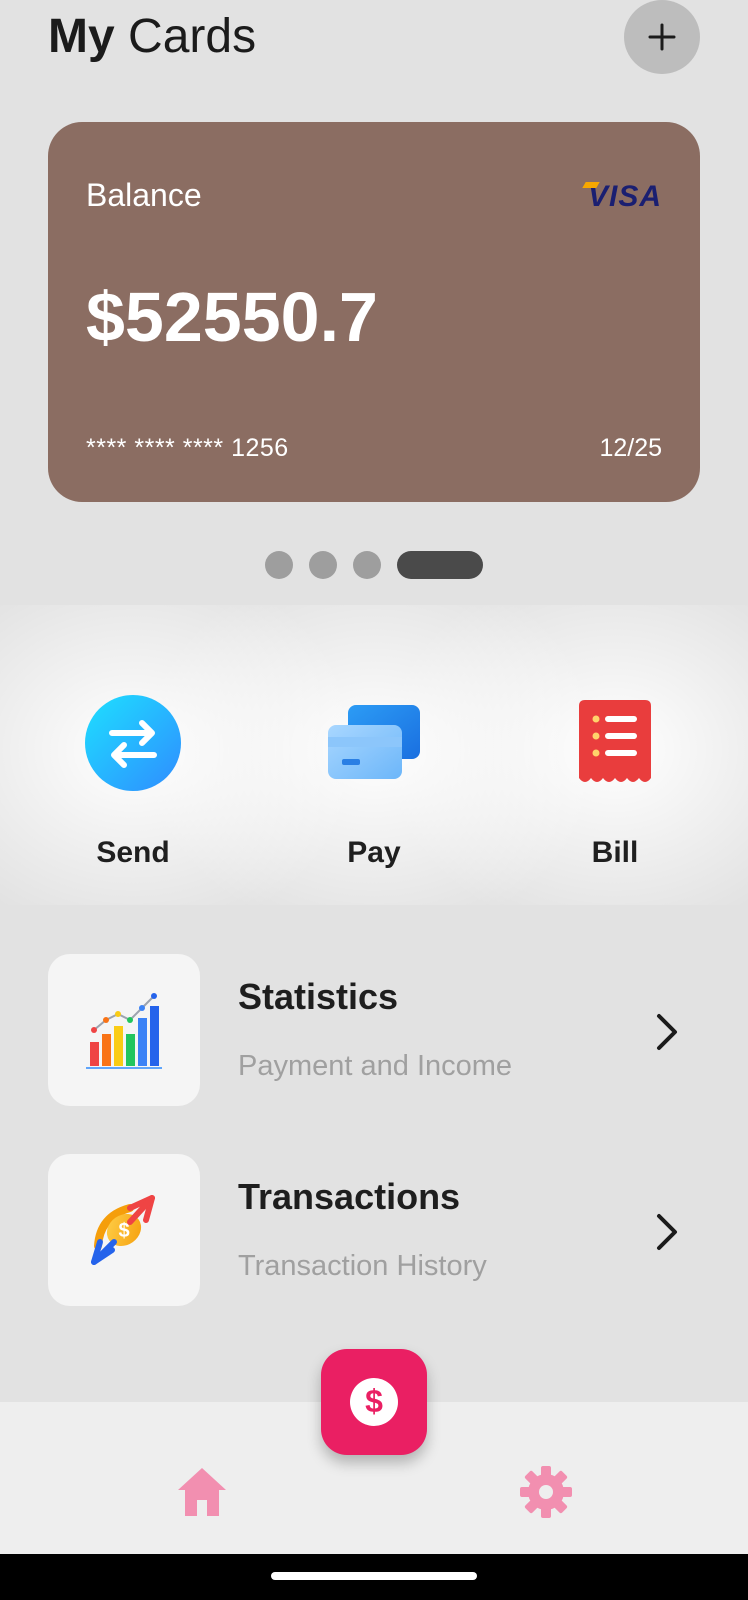 This screenshot has height=1600, width=748. I want to click on add-card-button, so click(662, 37).